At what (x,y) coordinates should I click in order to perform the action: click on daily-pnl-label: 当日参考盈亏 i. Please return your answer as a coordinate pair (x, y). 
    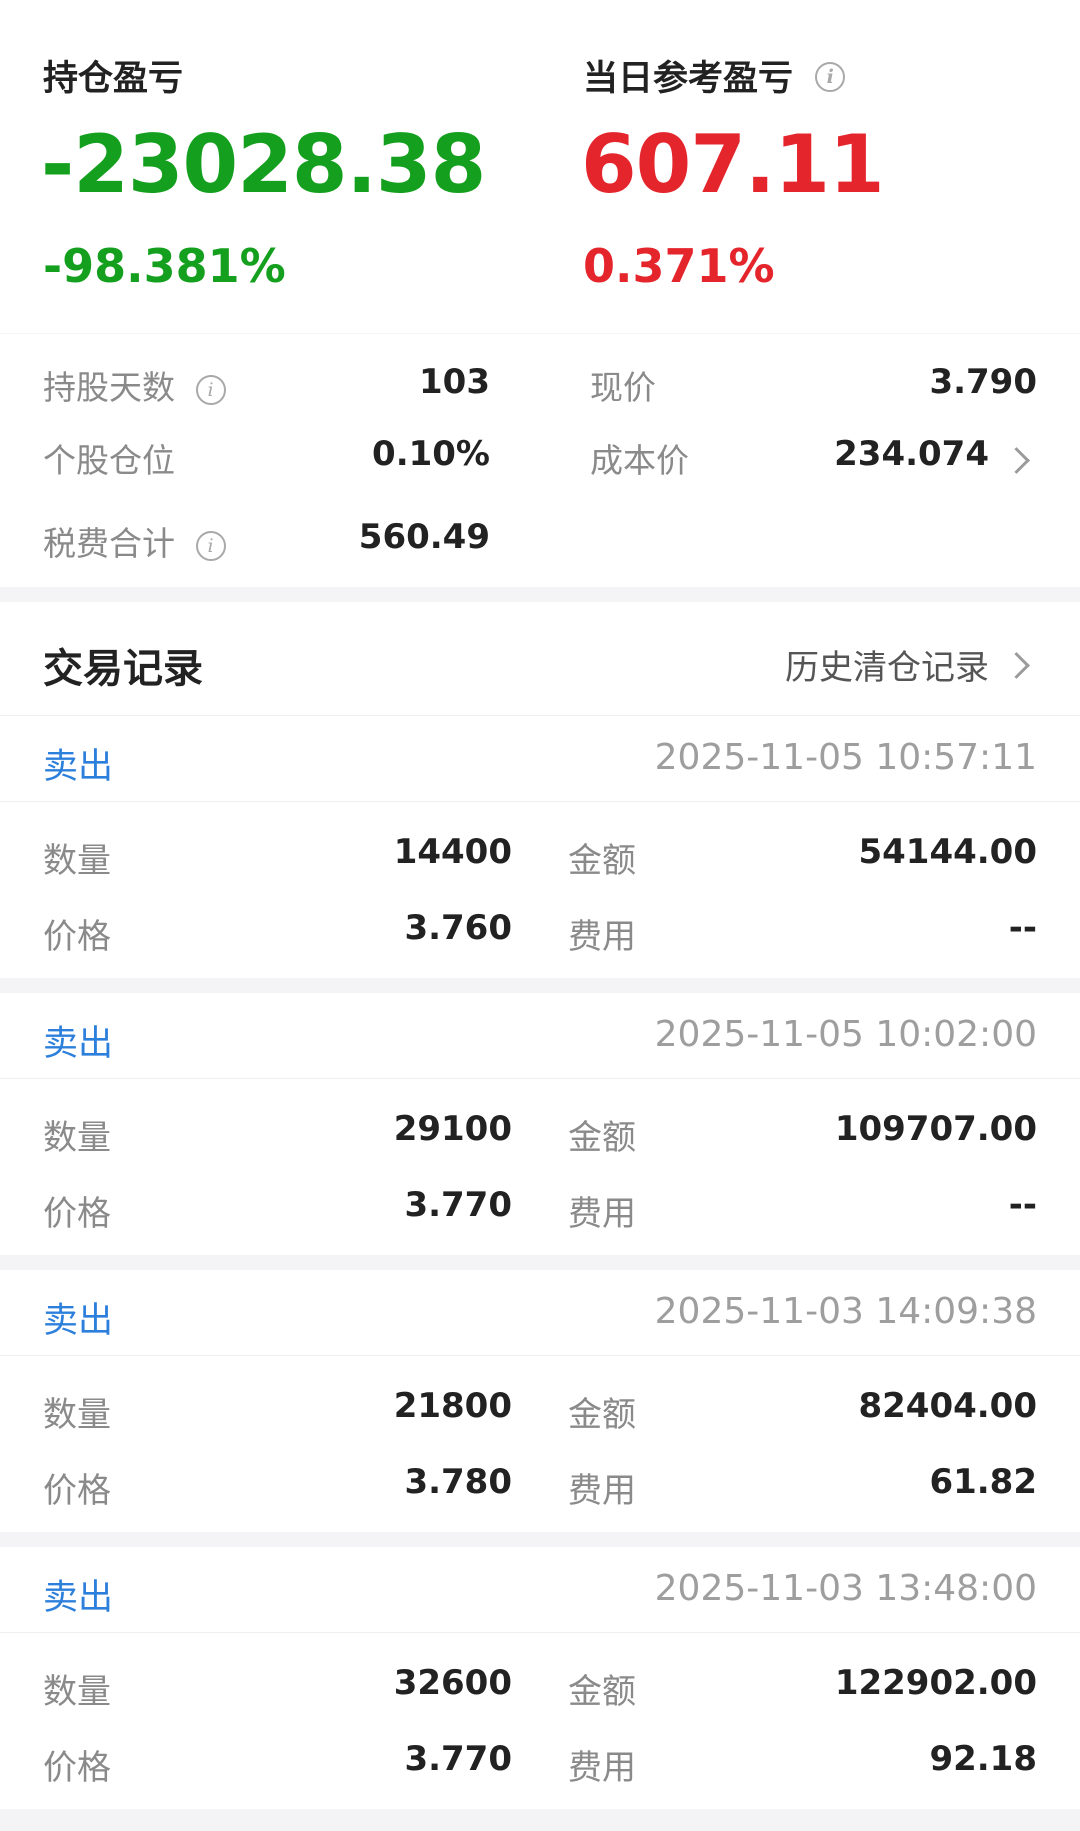
    Looking at the image, I should click on (714, 75).